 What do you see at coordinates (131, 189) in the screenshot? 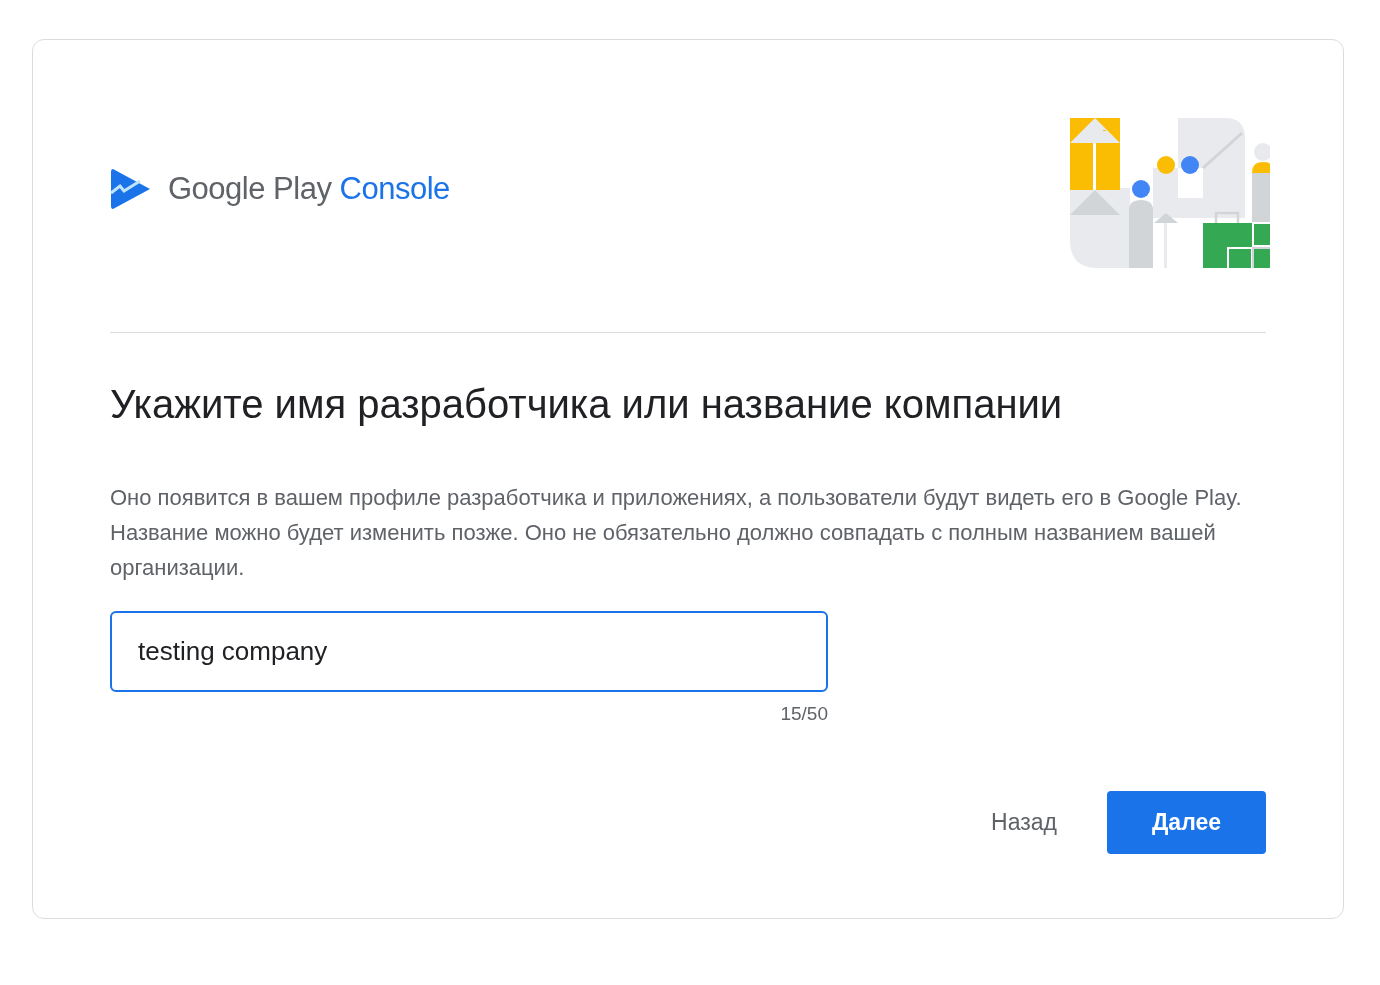
I see `play-console-logo-icon` at bounding box center [131, 189].